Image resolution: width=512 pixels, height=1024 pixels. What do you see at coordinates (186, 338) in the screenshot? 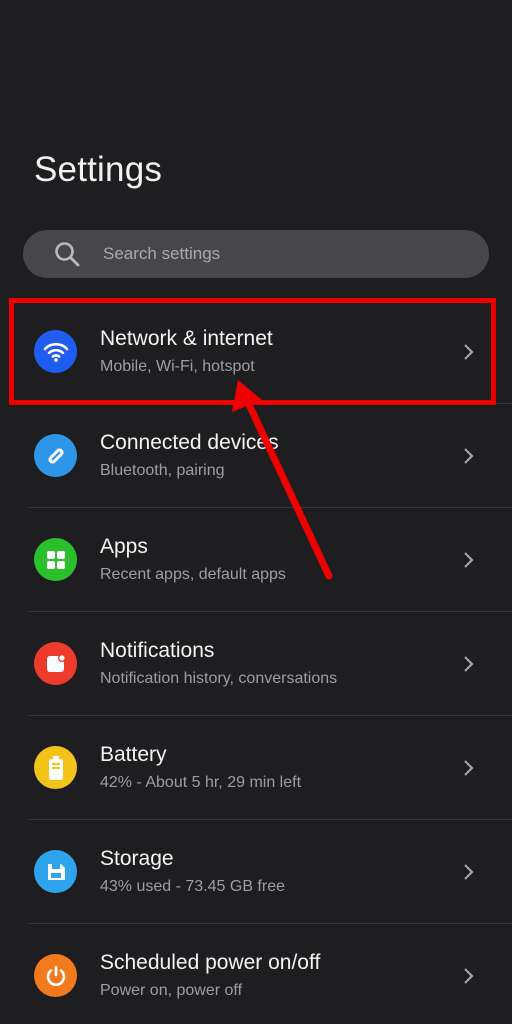
I see `item-title: Network & internet` at bounding box center [186, 338].